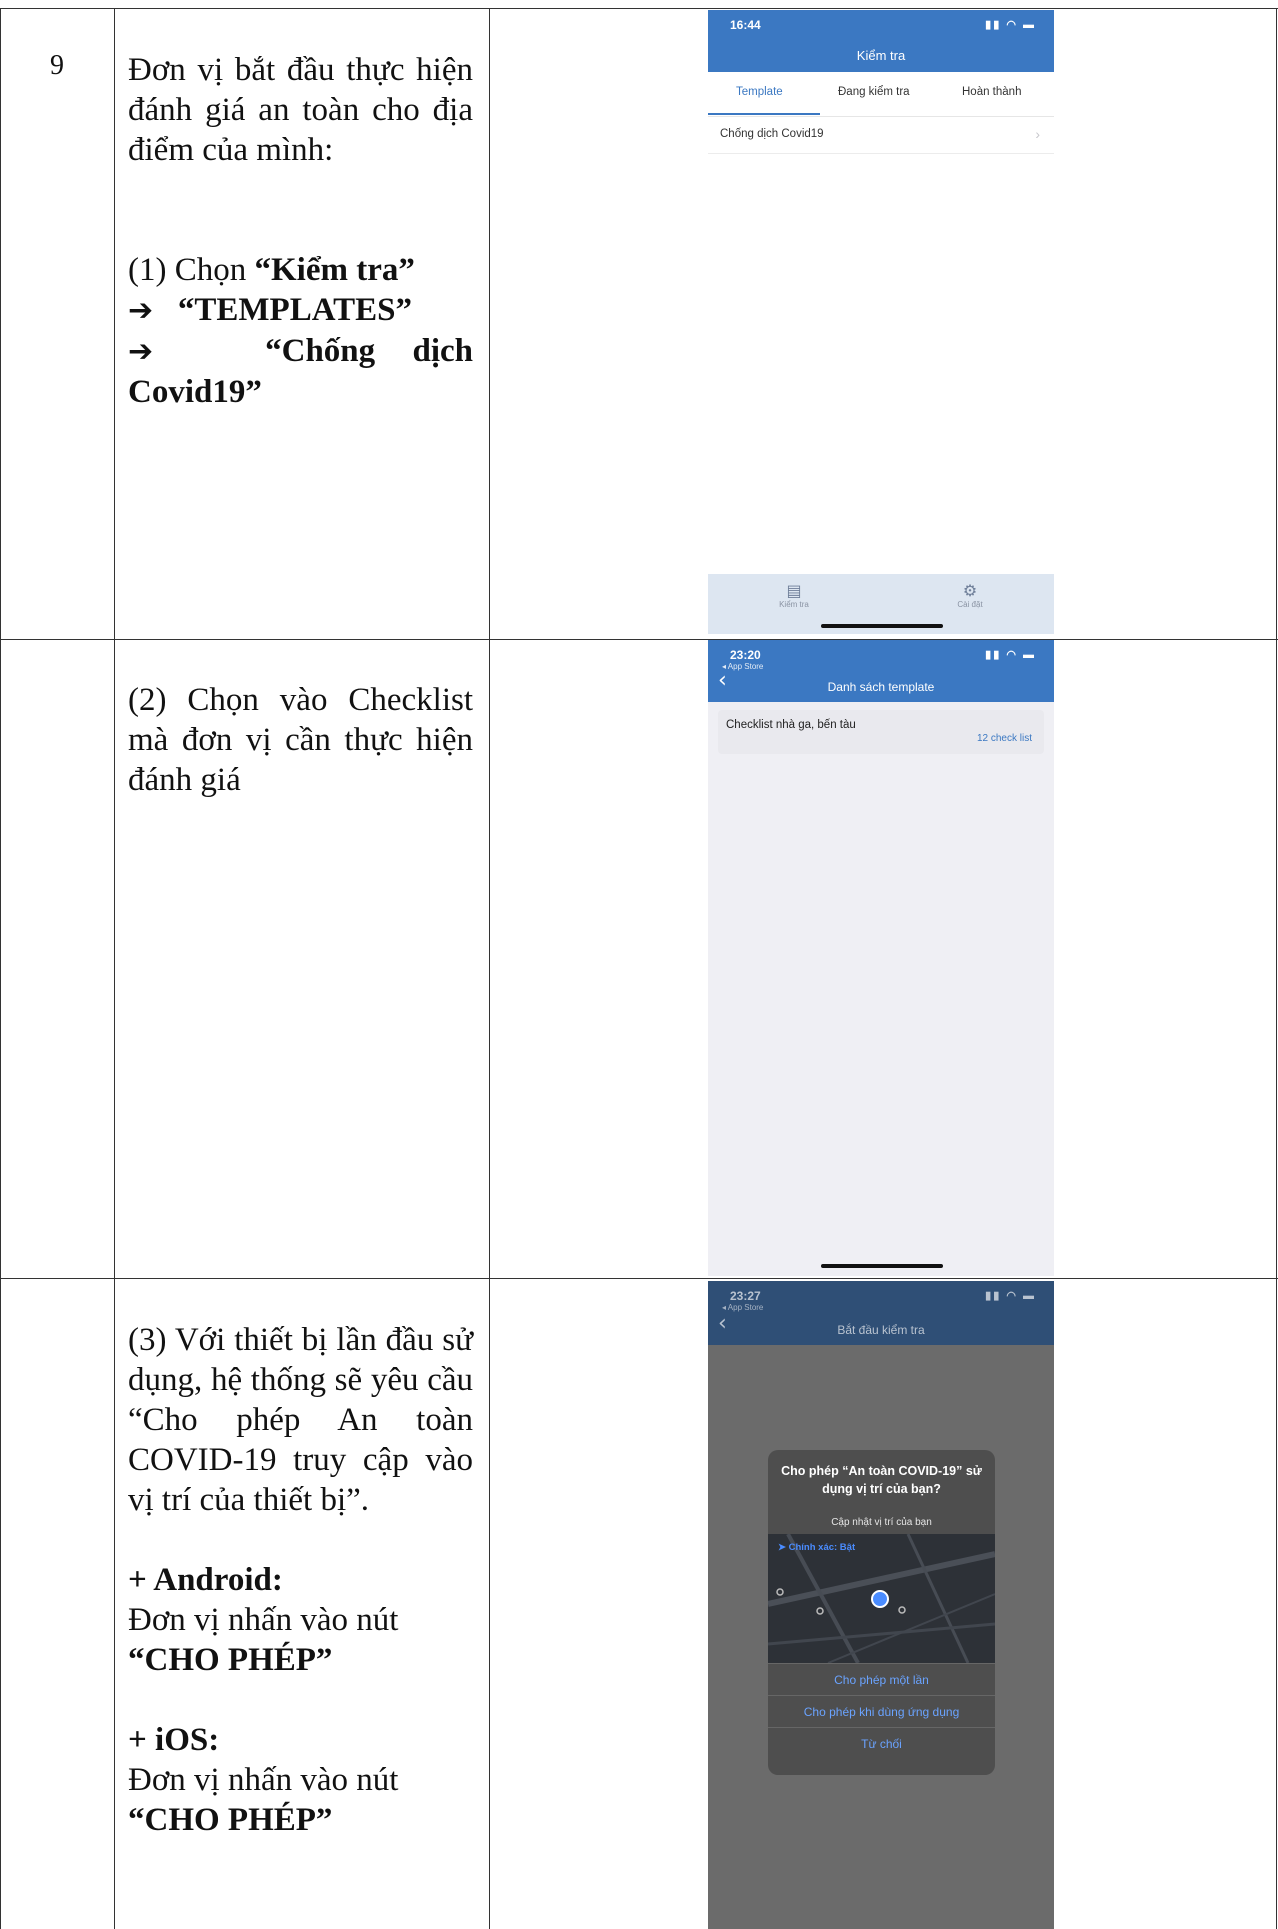  I want to click on map-roads, so click(881, 1598).